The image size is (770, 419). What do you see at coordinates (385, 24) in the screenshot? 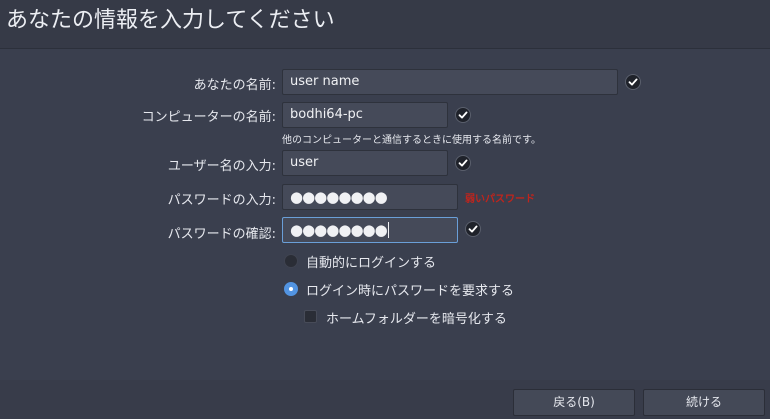
I see `header: あなたの情報を入力してください` at bounding box center [385, 24].